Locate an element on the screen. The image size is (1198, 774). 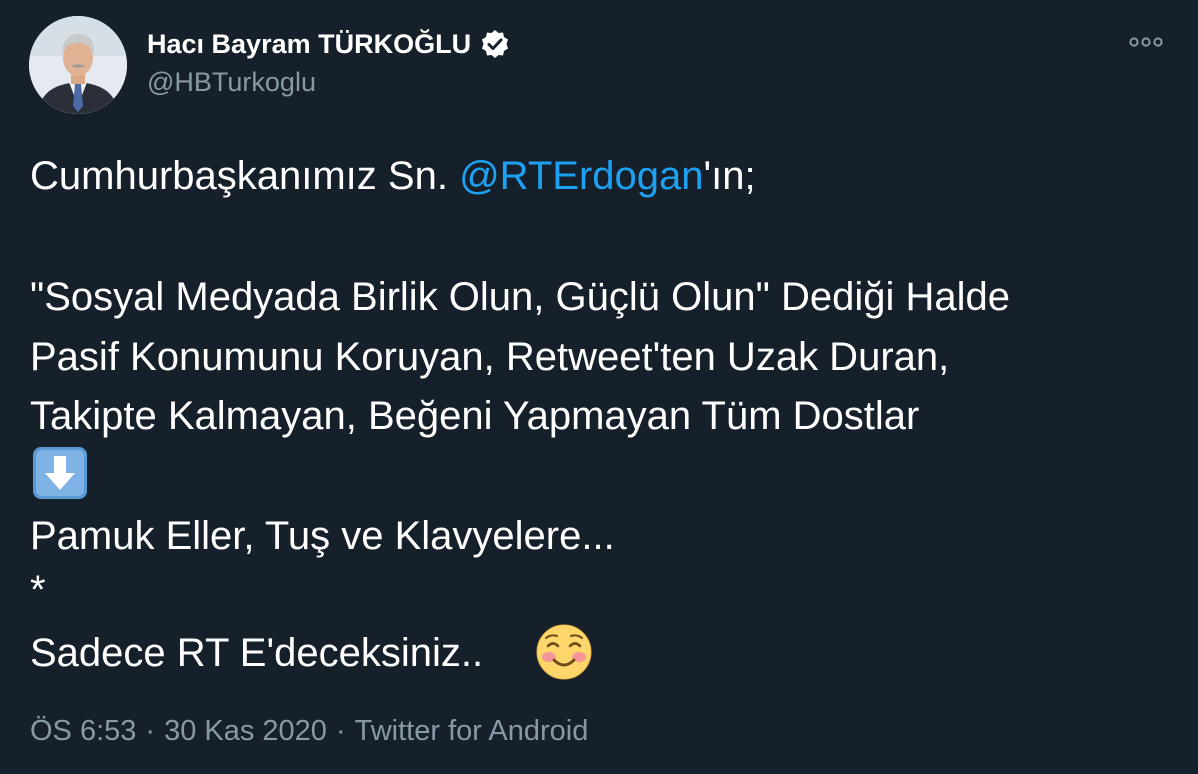
tweet-line-1: Cumhurbaşkanımız Sn. @RTErdogan'ın; is located at coordinates (600, 176).